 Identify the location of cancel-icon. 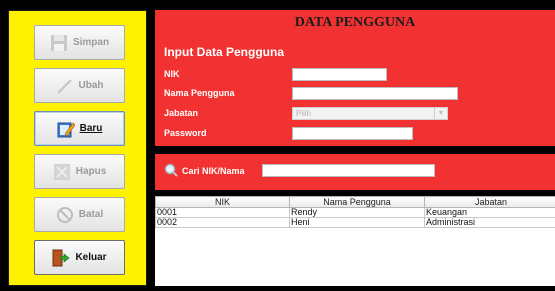
(65, 215).